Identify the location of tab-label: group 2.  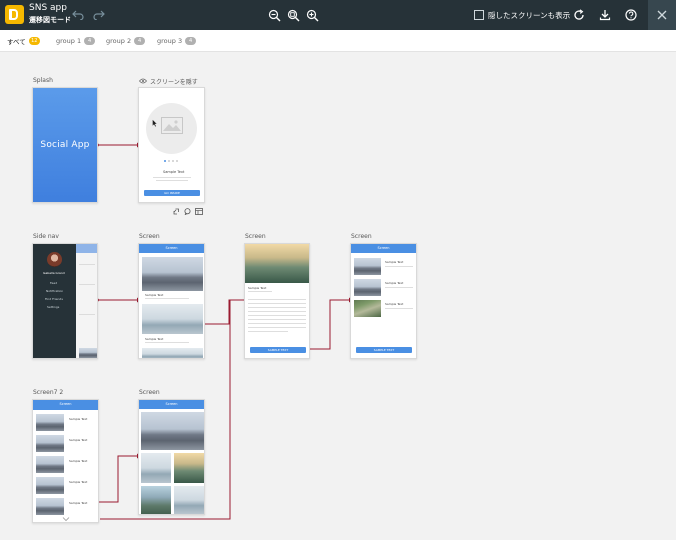
(119, 41).